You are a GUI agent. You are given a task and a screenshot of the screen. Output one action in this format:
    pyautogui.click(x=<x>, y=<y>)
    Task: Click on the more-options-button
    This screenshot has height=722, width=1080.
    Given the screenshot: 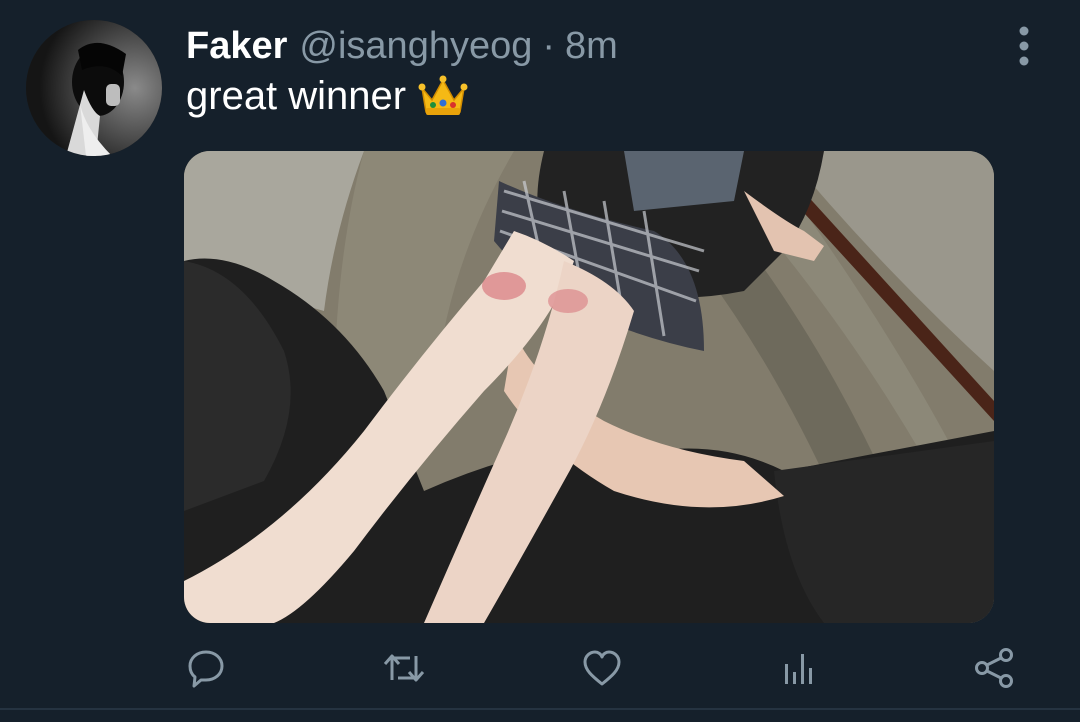 What is the action you would take?
    pyautogui.click(x=1024, y=46)
    